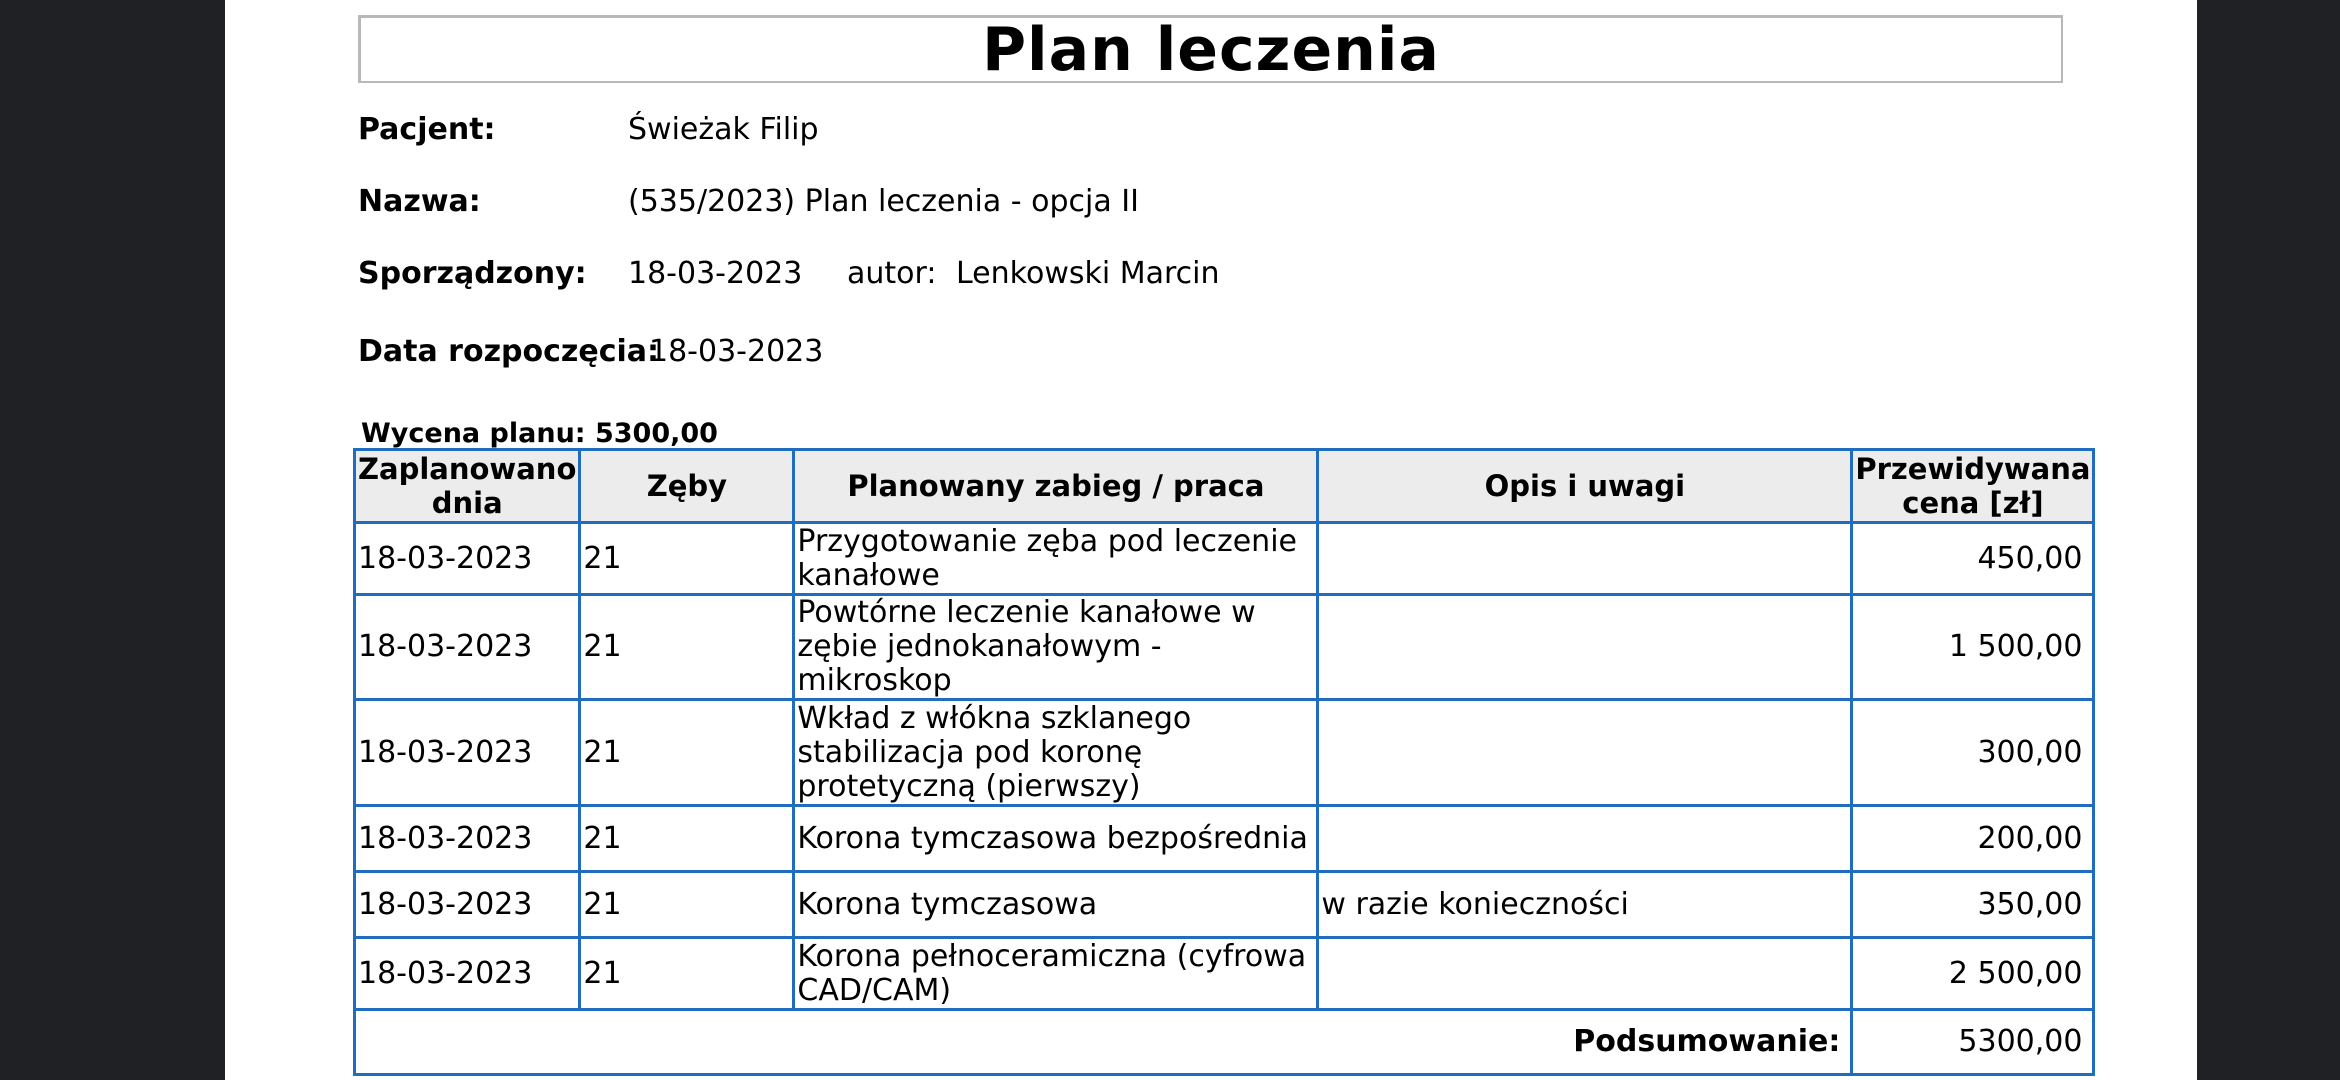 The height and width of the screenshot is (1080, 2340). What do you see at coordinates (1973, 486) in the screenshot?
I see `header-price: Przewidywana cena [zł]` at bounding box center [1973, 486].